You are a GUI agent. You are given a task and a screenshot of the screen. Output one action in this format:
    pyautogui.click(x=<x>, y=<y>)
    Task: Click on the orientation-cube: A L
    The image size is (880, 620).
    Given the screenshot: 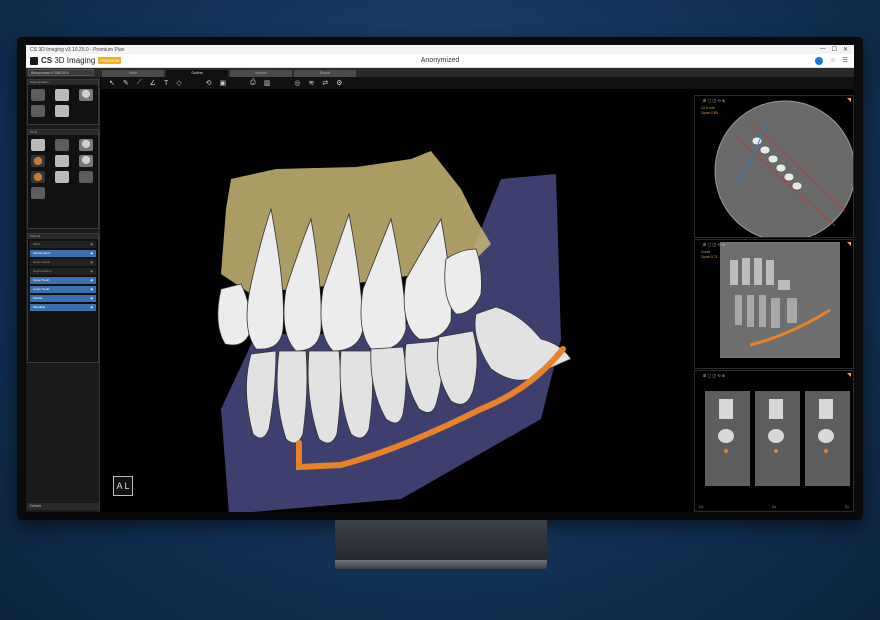 What is the action you would take?
    pyautogui.click(x=123, y=486)
    